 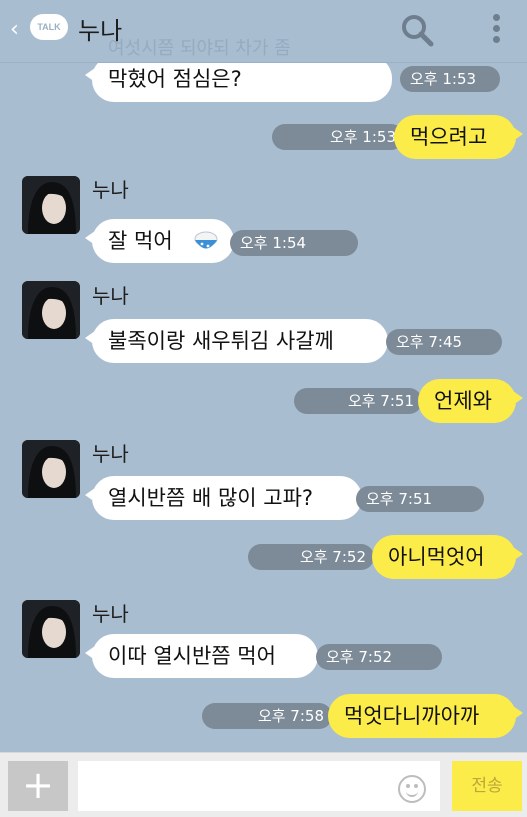 I want to click on add-attachment-button: +, so click(x=38, y=786).